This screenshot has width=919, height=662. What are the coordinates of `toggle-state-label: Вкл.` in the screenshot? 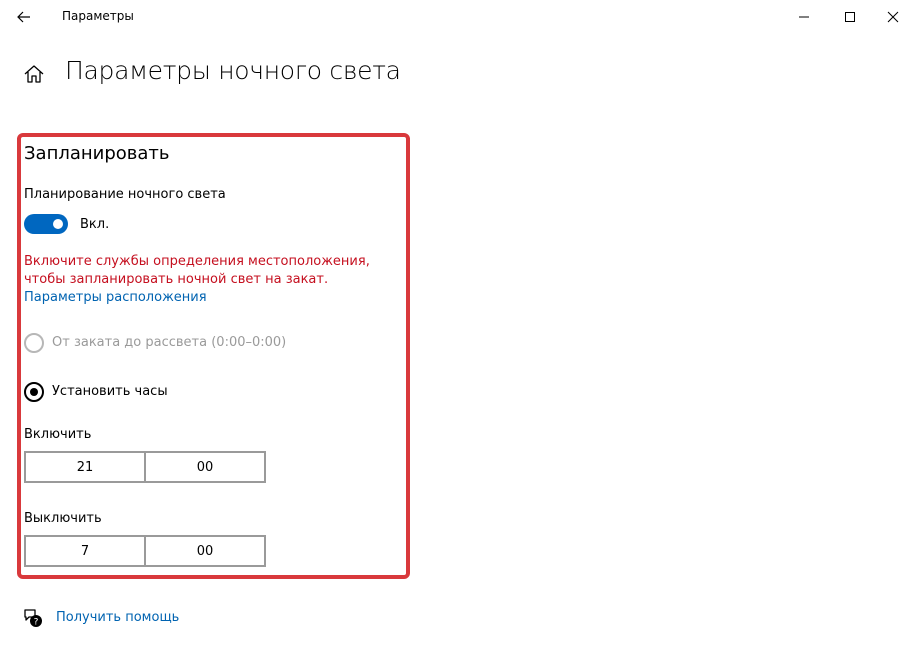 It's located at (95, 224).